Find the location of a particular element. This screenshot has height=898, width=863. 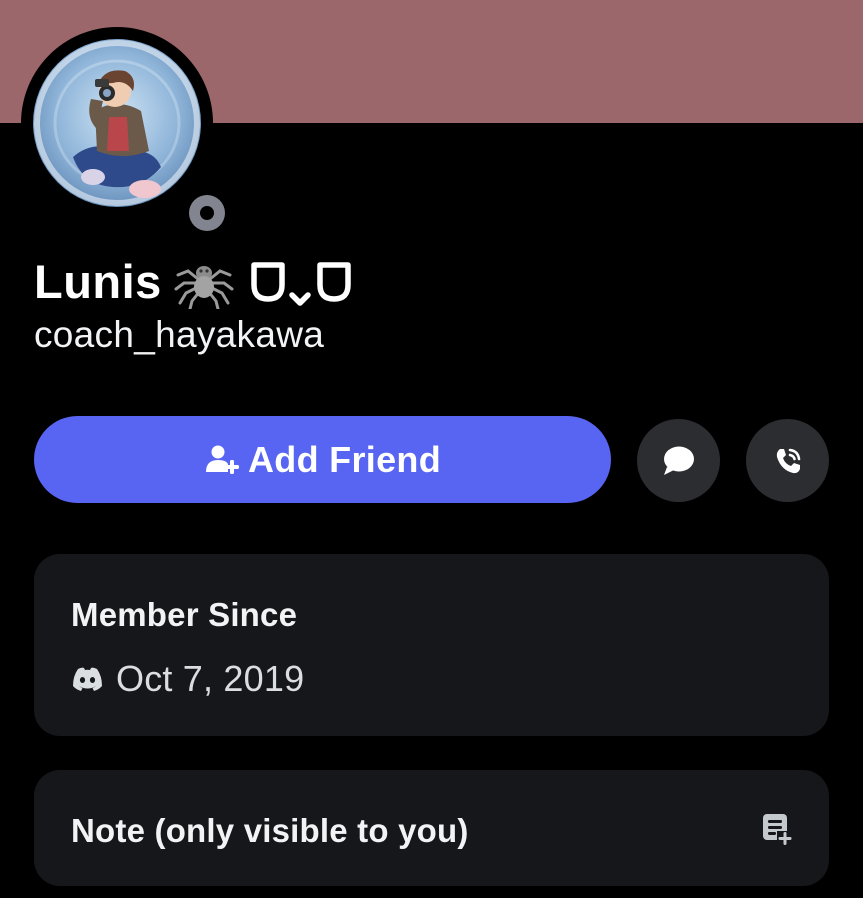

member-since-title: Member Since is located at coordinates (184, 614).